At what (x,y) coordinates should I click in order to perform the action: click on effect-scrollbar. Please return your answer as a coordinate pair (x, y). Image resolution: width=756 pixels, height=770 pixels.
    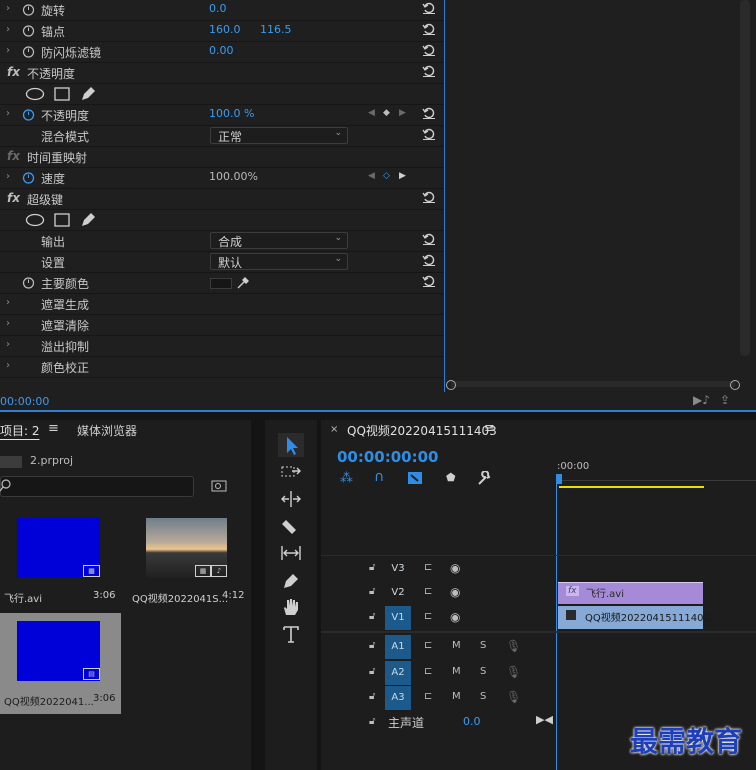
    Looking at the image, I should click on (745, 178).